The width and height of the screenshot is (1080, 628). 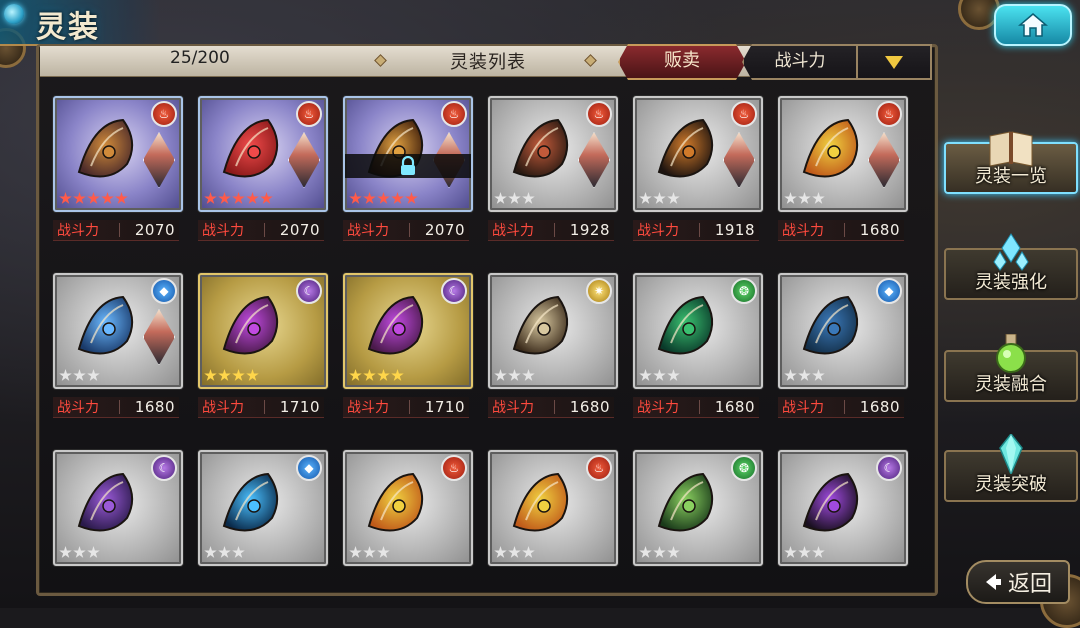 I want to click on back-button: 返回, so click(x=1018, y=582).